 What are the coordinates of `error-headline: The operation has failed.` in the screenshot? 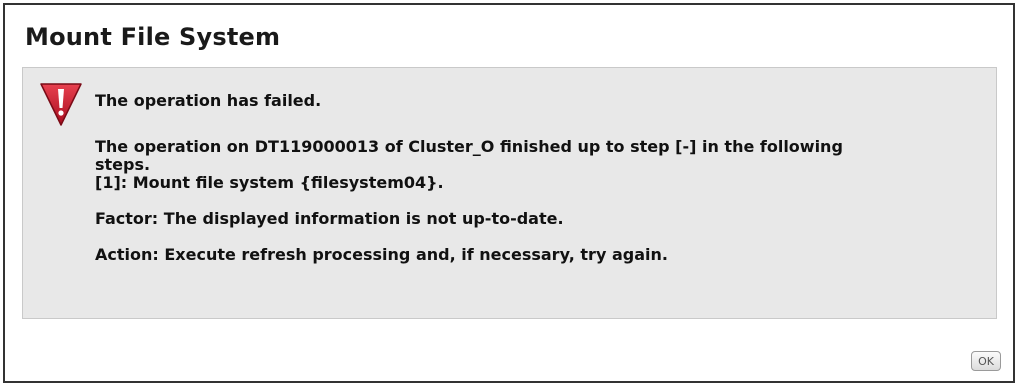 It's located at (208, 100).